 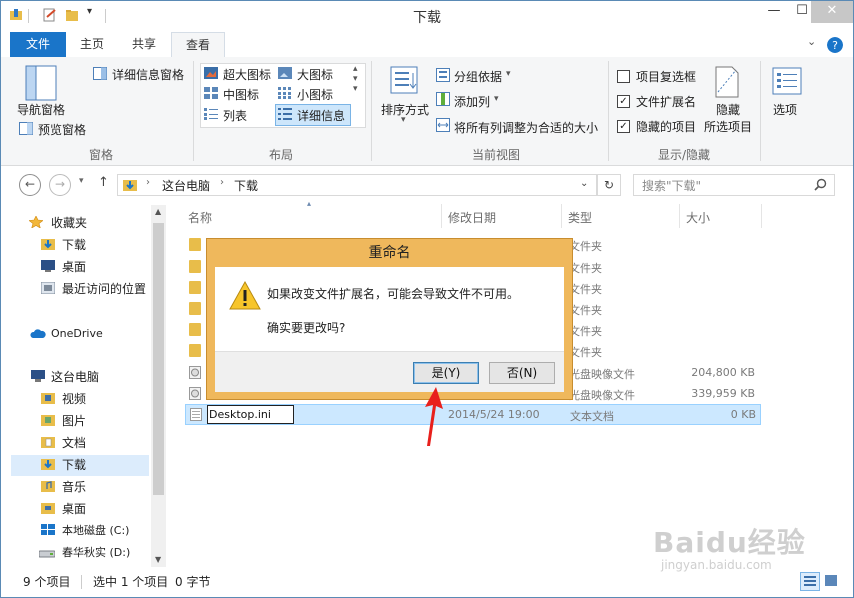 What do you see at coordinates (728, 126) in the screenshot?
I see `hide-selected-label-2: 所选项目` at bounding box center [728, 126].